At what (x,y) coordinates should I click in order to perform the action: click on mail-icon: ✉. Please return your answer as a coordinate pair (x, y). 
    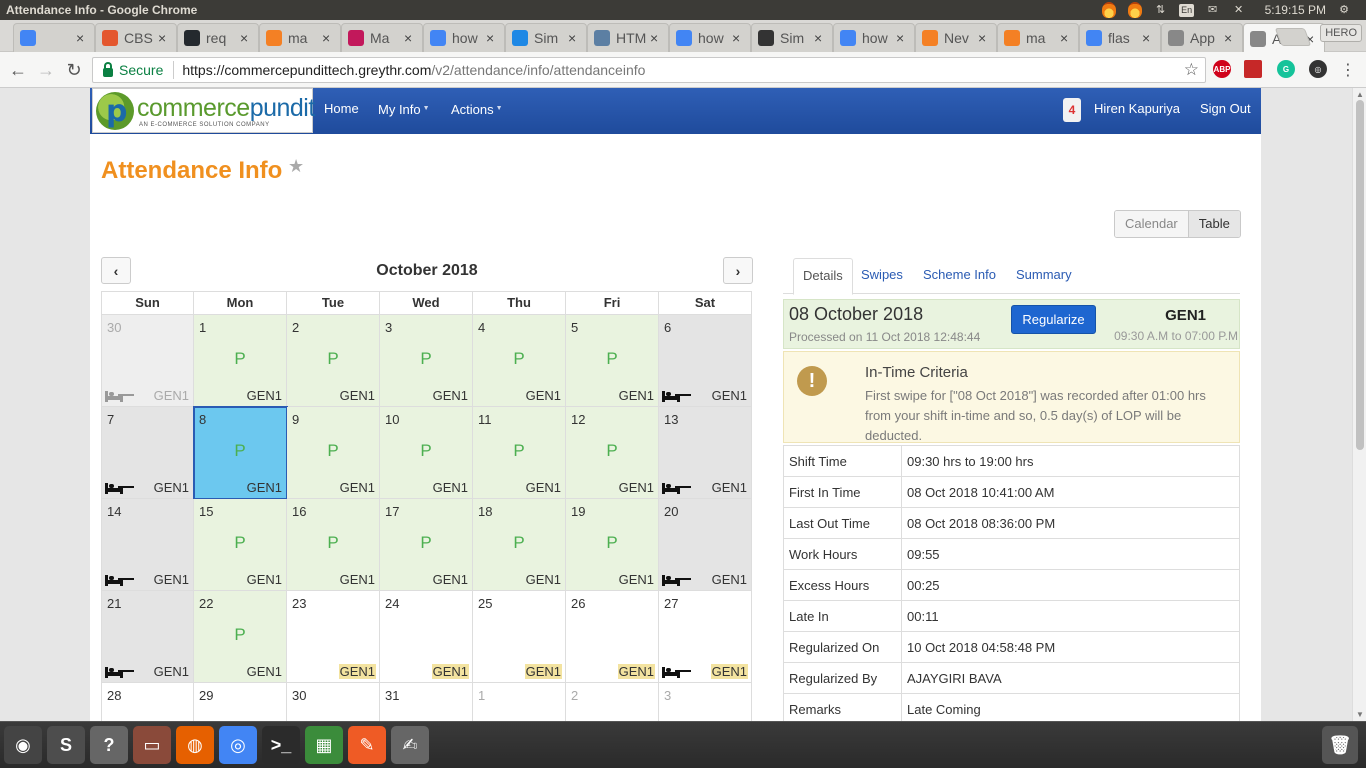
    Looking at the image, I should click on (1213, 10).